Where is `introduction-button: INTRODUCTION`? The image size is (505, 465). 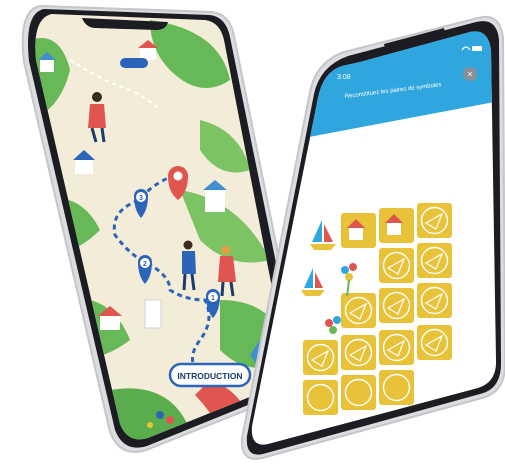 introduction-button: INTRODUCTION is located at coordinates (210, 375).